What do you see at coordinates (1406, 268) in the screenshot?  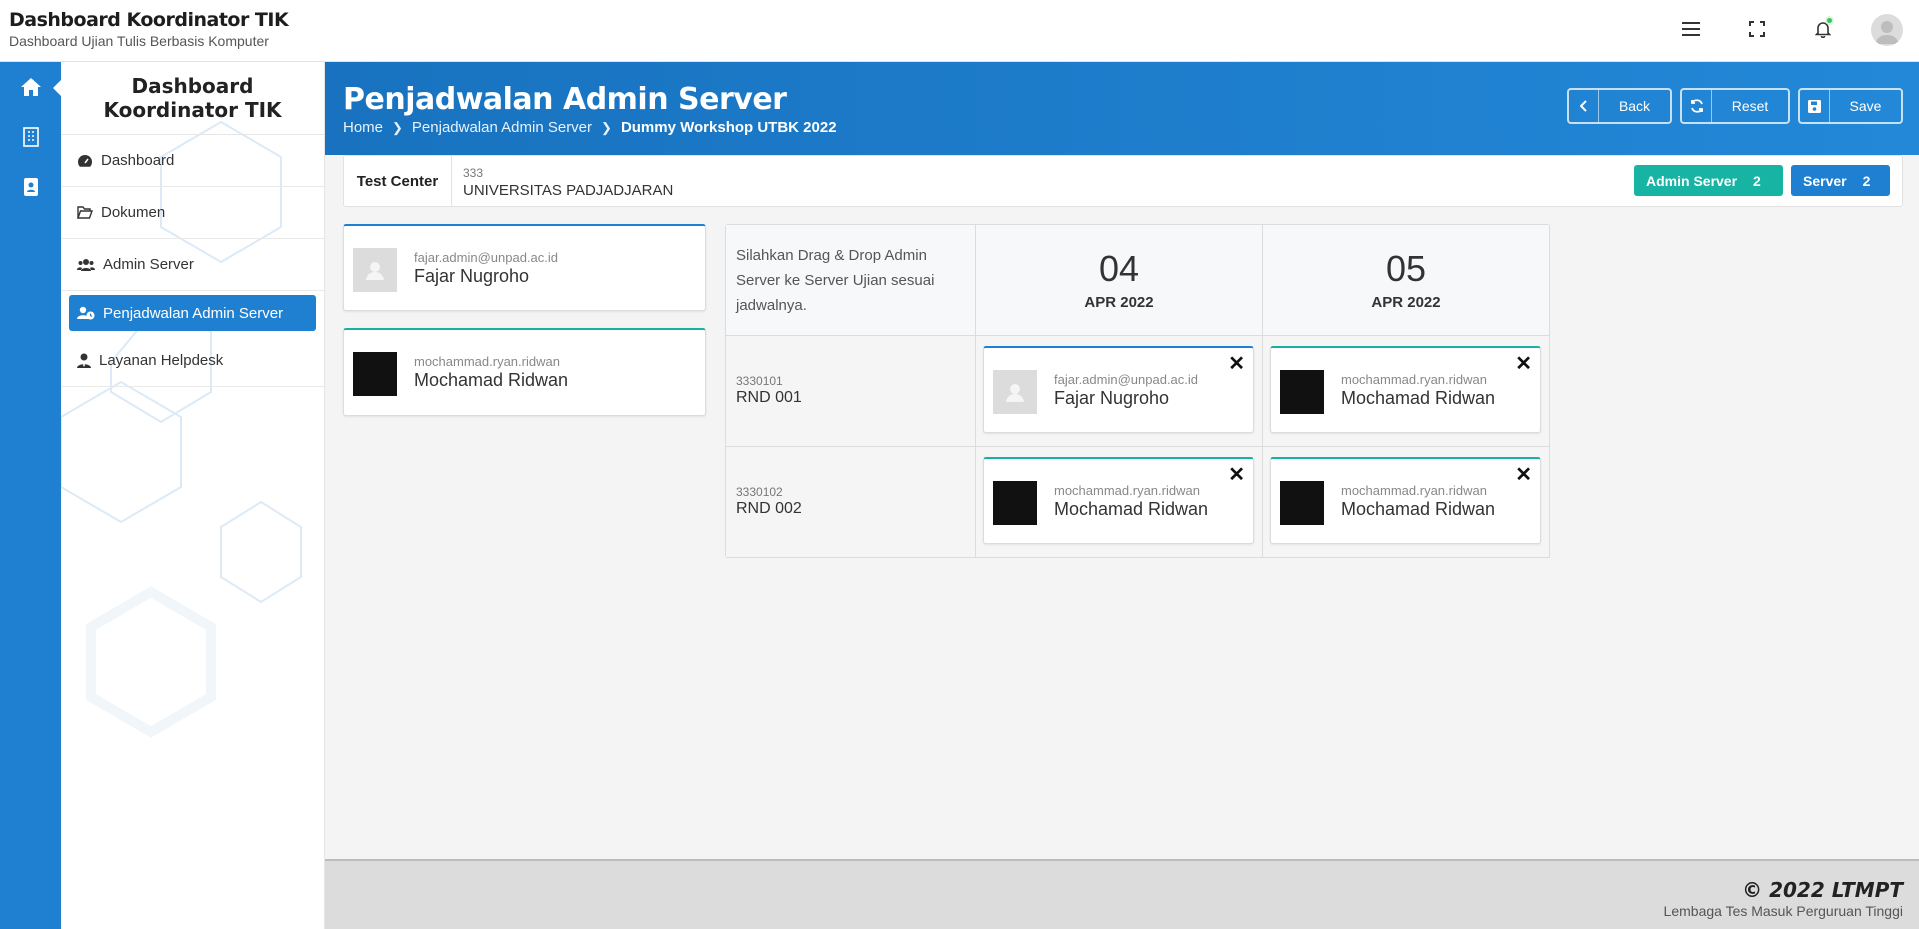 I see `date-day: 05` at bounding box center [1406, 268].